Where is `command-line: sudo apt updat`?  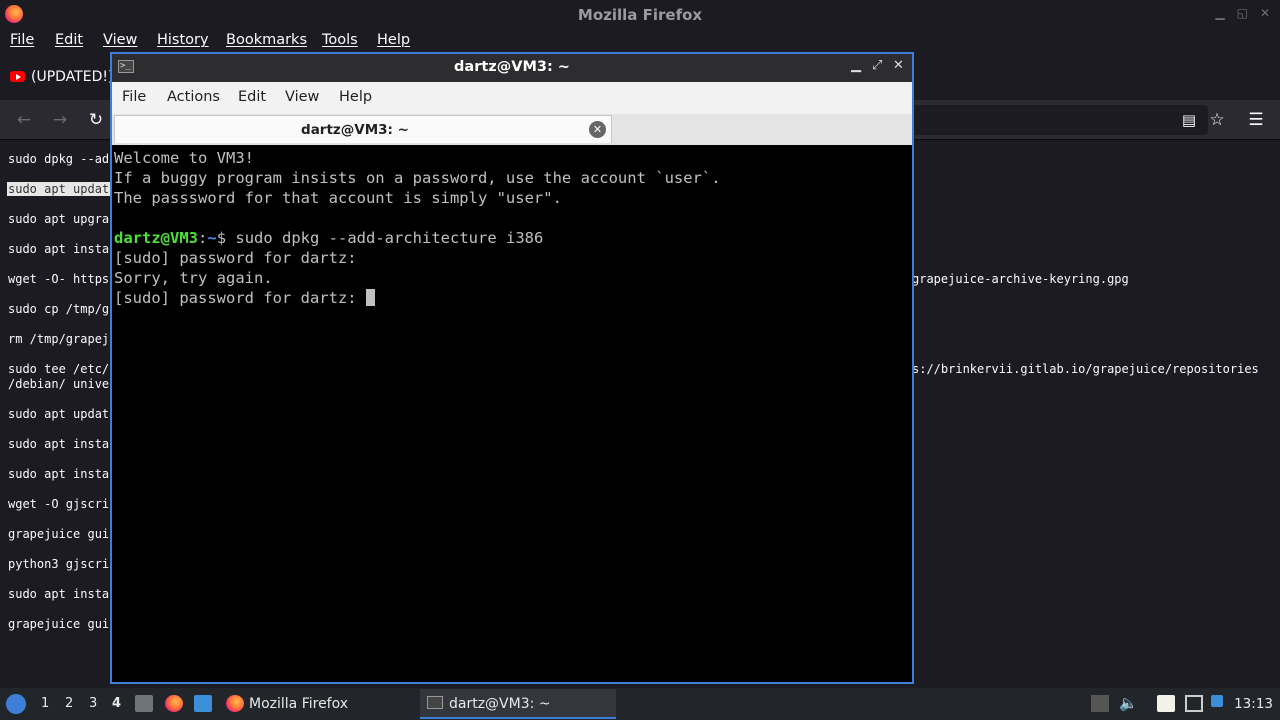
command-line: sudo apt updat is located at coordinates (59, 414).